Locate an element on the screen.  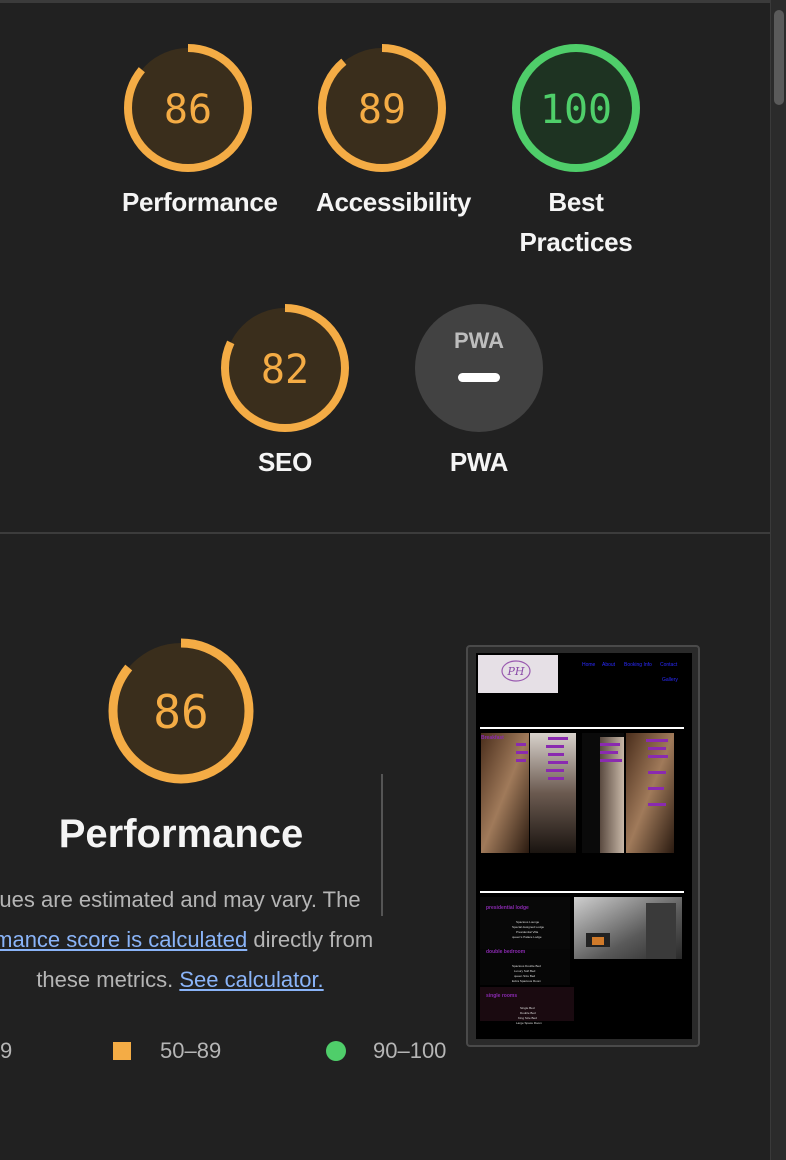
gauge-performance: 86 Performance is located at coordinates (200, 132).